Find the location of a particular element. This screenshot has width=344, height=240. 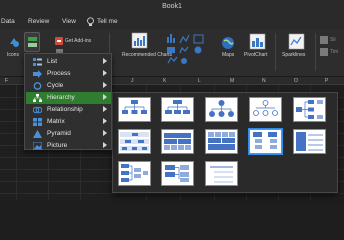

horizontal-org-thumbnail is located at coordinates (134, 173).